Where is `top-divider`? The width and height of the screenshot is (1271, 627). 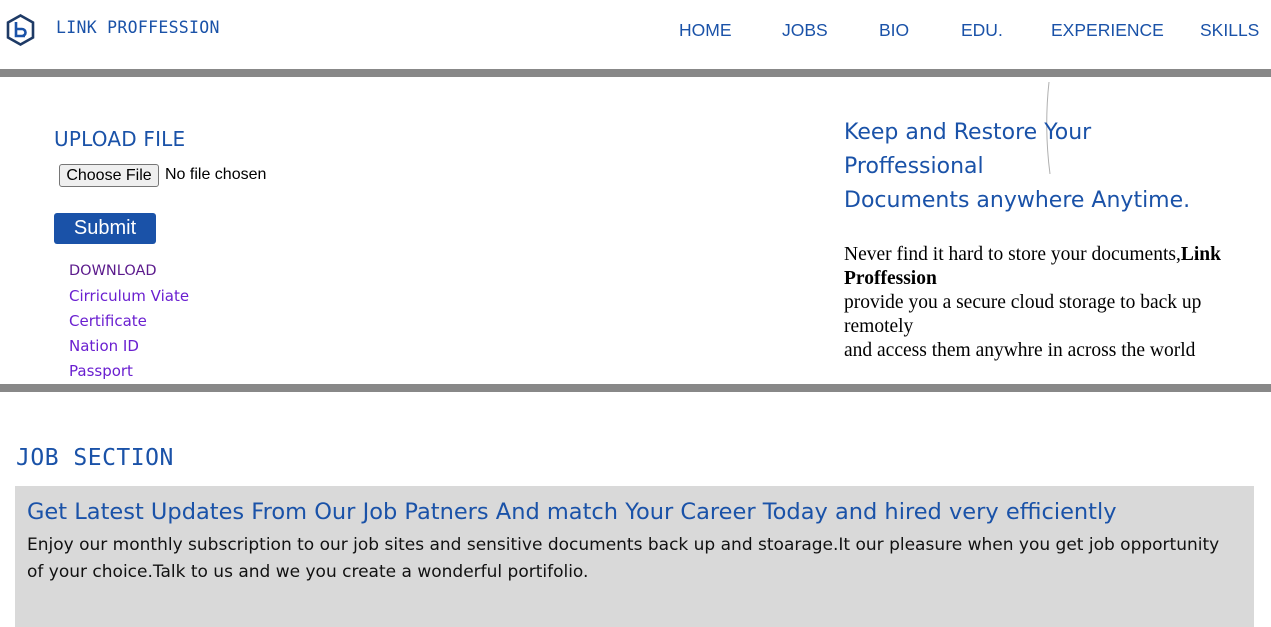 top-divider is located at coordinates (635, 73).